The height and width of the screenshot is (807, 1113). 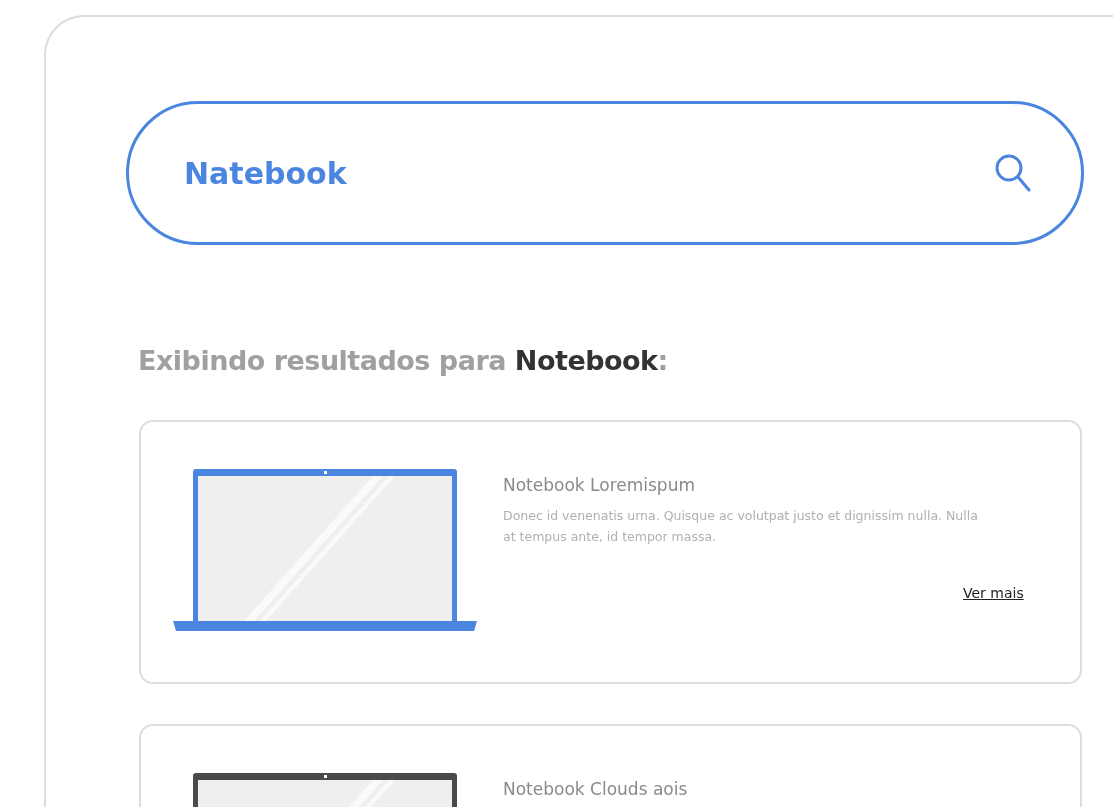 I want to click on see-more-link: Ver mais, so click(x=993, y=593).